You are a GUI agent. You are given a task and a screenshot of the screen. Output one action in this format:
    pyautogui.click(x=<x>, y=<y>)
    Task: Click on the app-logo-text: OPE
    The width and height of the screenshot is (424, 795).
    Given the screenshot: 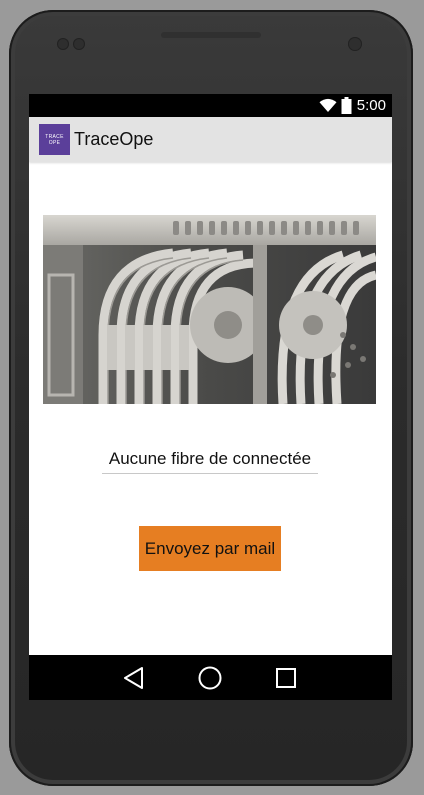 What is the action you would take?
    pyautogui.click(x=54, y=142)
    